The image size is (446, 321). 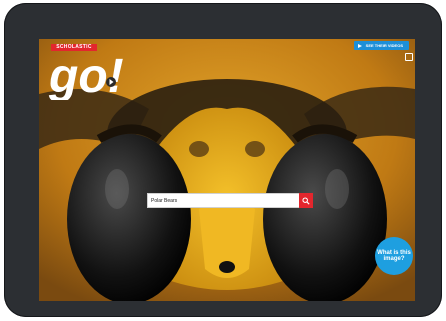 I want to click on go-logo-text: go!, so click(x=86, y=75).